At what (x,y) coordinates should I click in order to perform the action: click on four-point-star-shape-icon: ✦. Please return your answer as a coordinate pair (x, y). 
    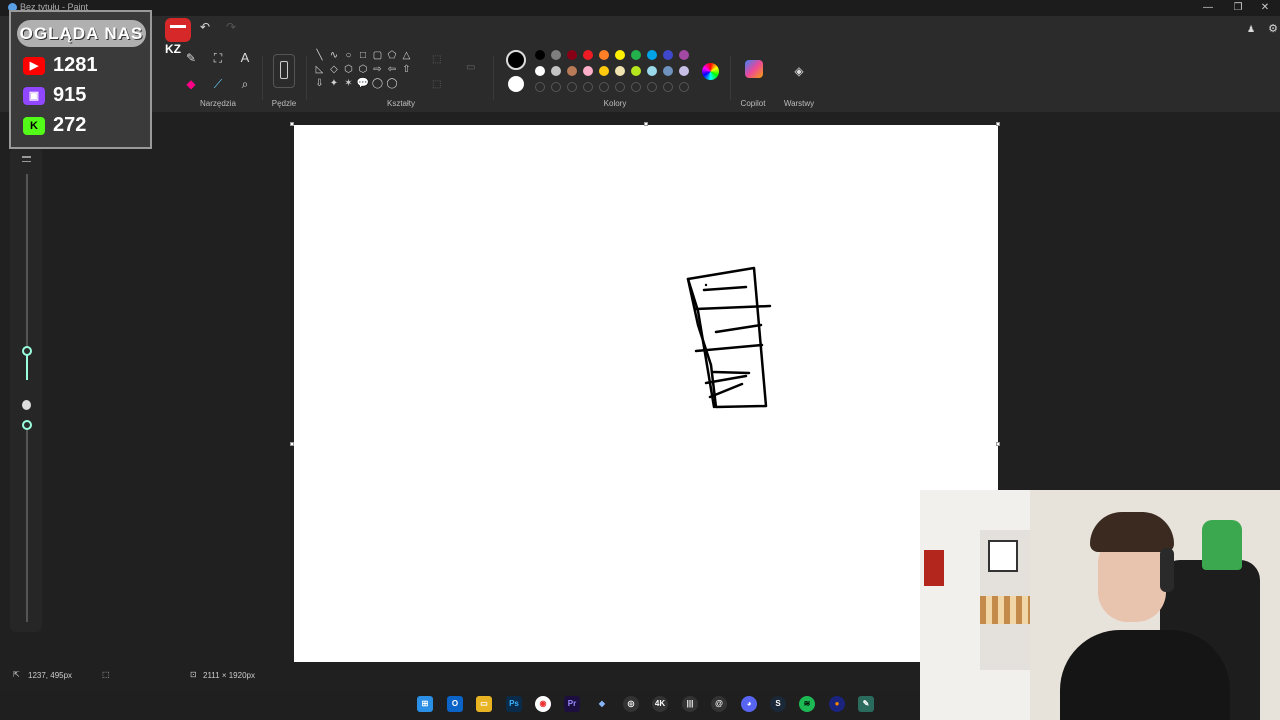
    Looking at the image, I should click on (334, 83).